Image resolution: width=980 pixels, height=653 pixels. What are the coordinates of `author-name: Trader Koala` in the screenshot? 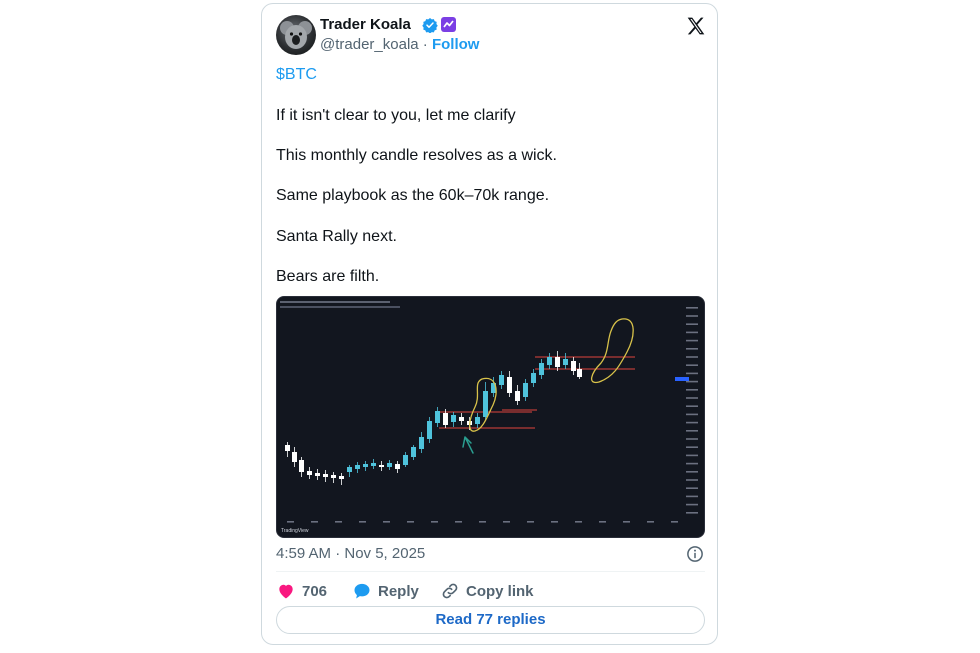 It's located at (365, 24).